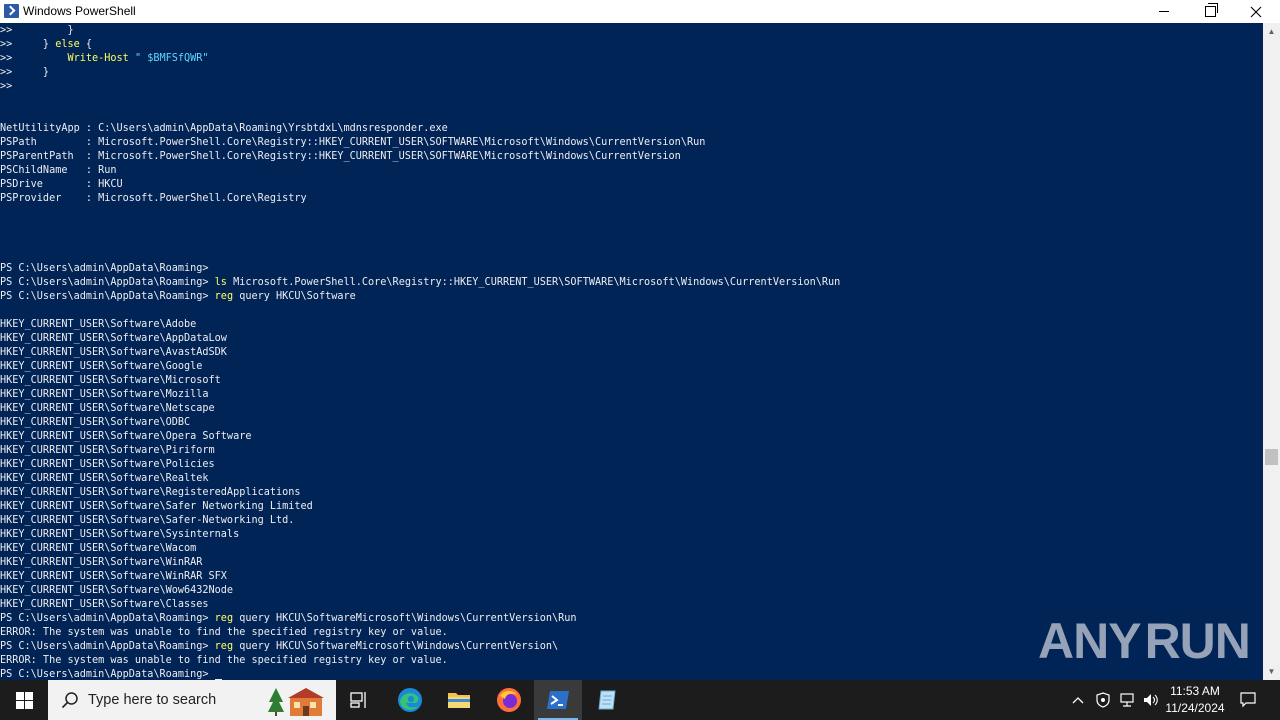  What do you see at coordinates (107, 450) in the screenshot?
I see `console-text: HKEY_CURRENT_USER\Software\Piriform` at bounding box center [107, 450].